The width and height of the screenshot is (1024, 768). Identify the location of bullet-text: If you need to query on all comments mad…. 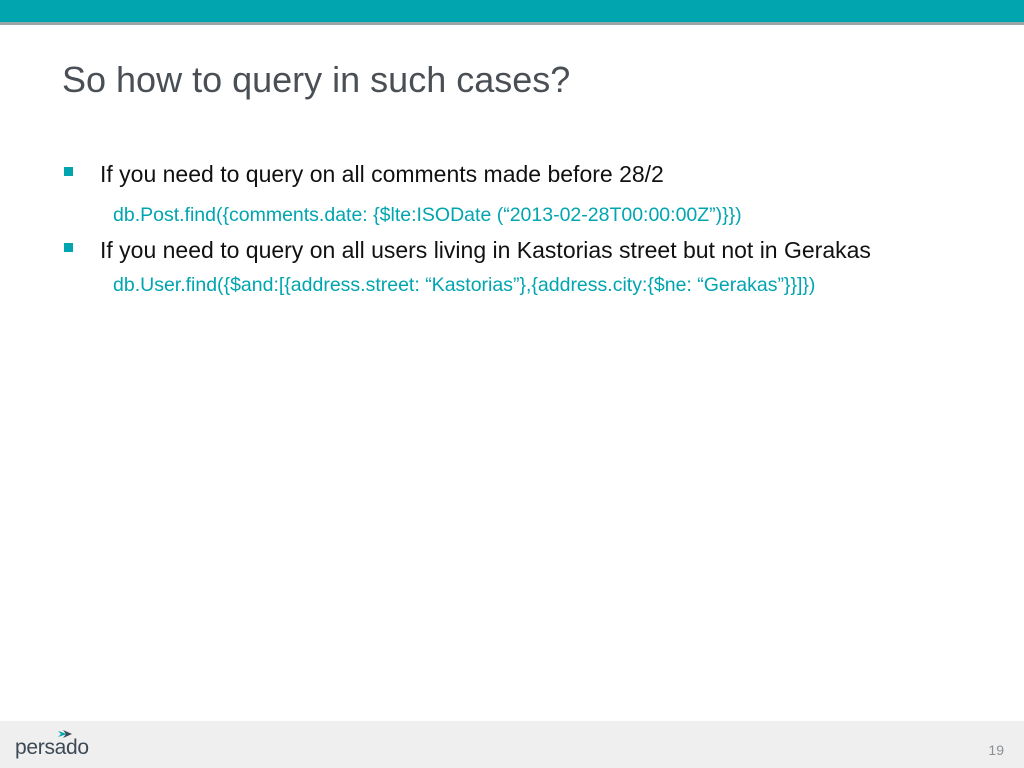
(382, 174).